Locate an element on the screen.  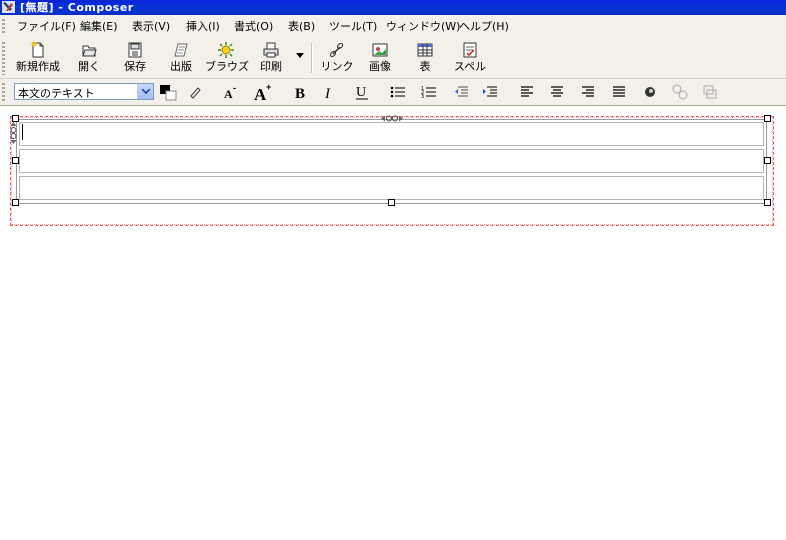
bullet-list-button is located at coordinates (398, 92).